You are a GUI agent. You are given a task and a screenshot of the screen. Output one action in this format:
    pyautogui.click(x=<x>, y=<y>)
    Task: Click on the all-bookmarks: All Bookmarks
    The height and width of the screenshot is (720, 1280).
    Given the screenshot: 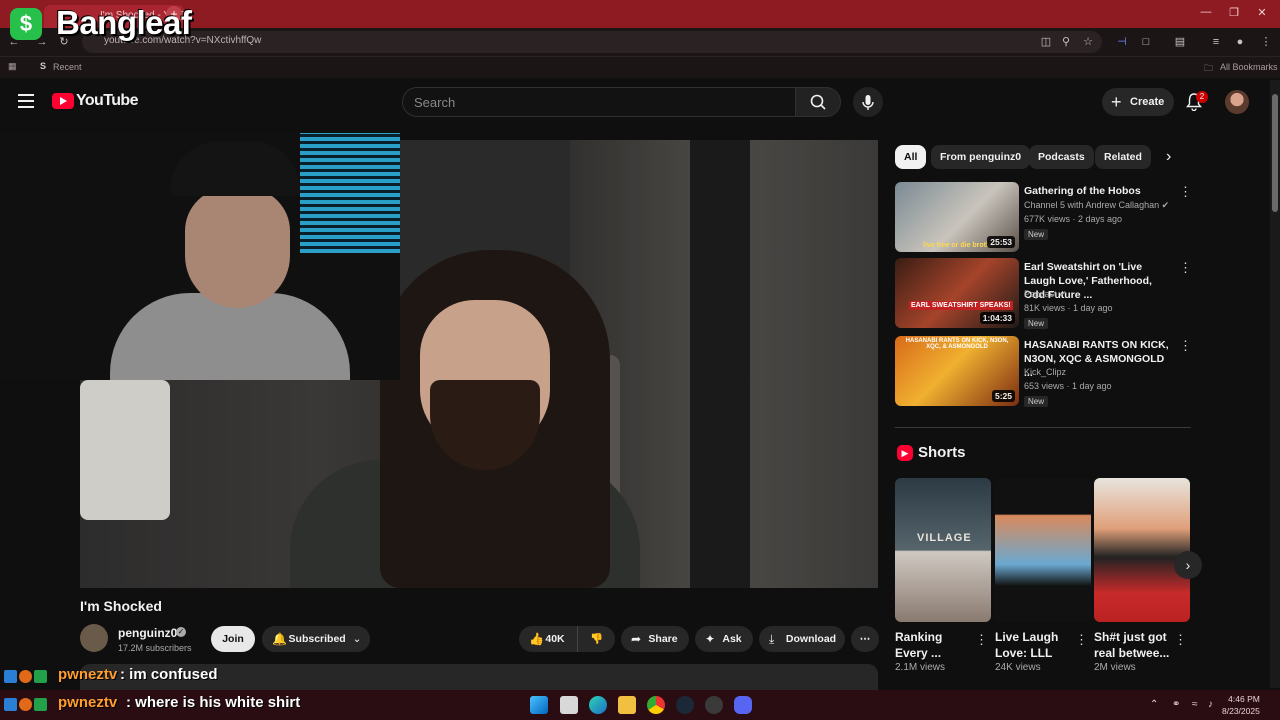 What is the action you would take?
    pyautogui.click(x=1249, y=67)
    